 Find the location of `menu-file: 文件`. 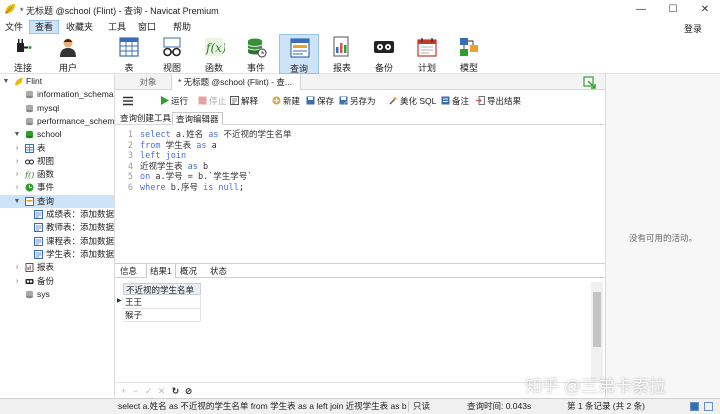

menu-file: 文件 is located at coordinates (14, 27).